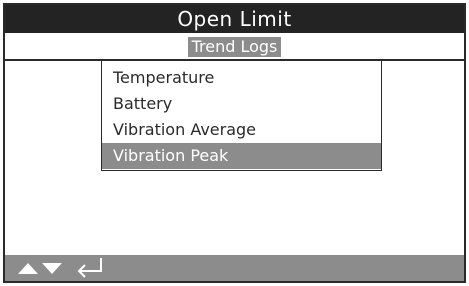 The image size is (469, 286). I want to click on menu-item-temperature: Temperature, so click(241, 78).